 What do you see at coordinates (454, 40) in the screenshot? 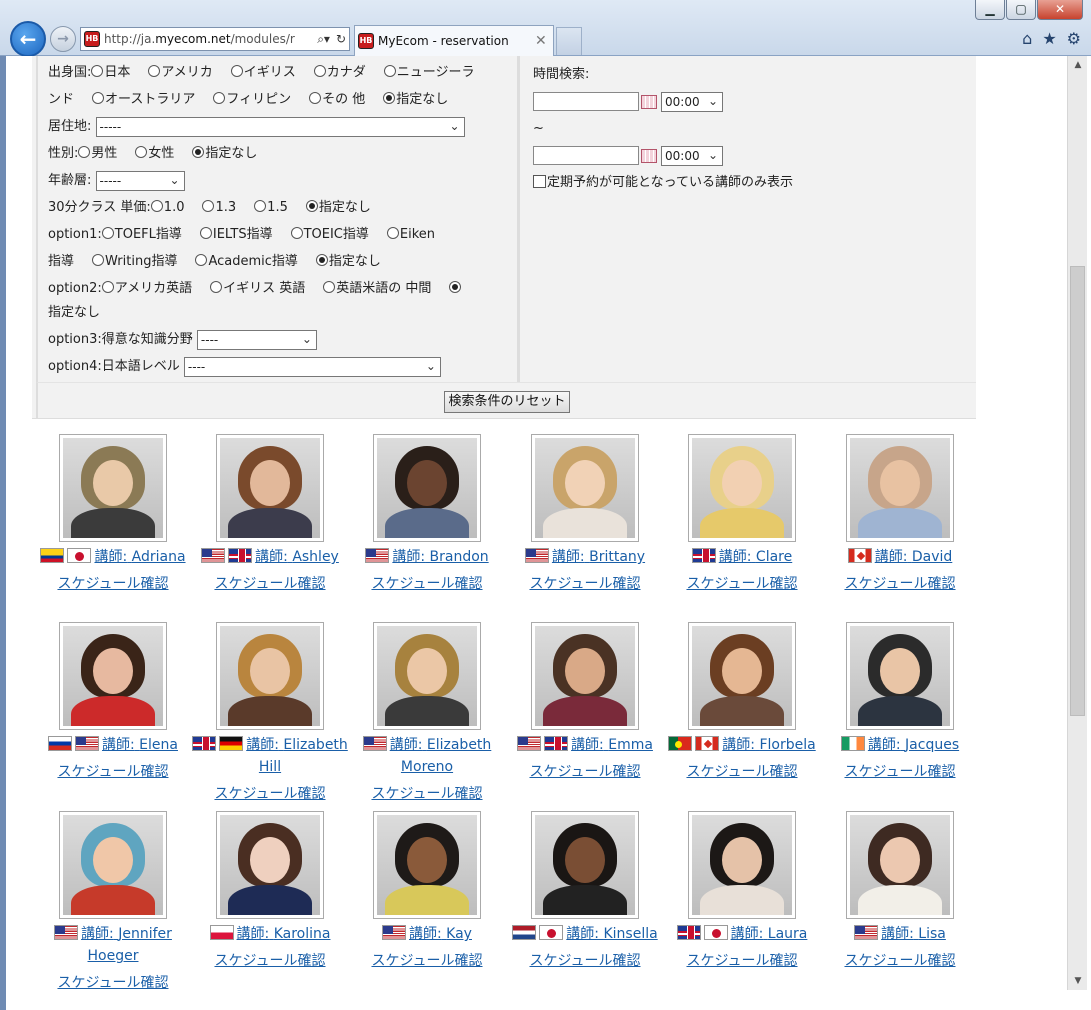
I see `browser-tab: HB MyEcom - reservation ✕` at bounding box center [454, 40].